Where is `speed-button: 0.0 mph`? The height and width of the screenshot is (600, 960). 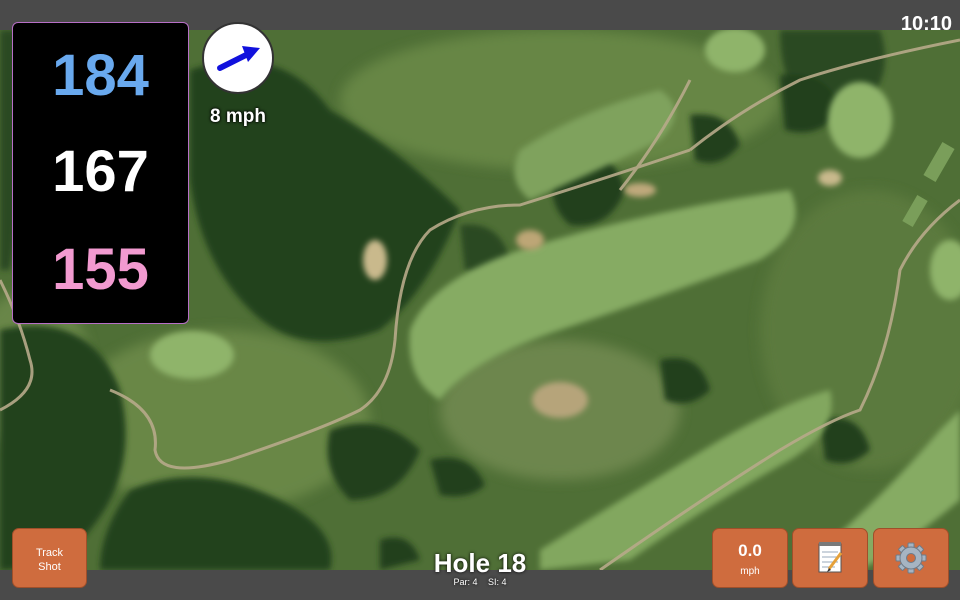 speed-button: 0.0 mph is located at coordinates (750, 558).